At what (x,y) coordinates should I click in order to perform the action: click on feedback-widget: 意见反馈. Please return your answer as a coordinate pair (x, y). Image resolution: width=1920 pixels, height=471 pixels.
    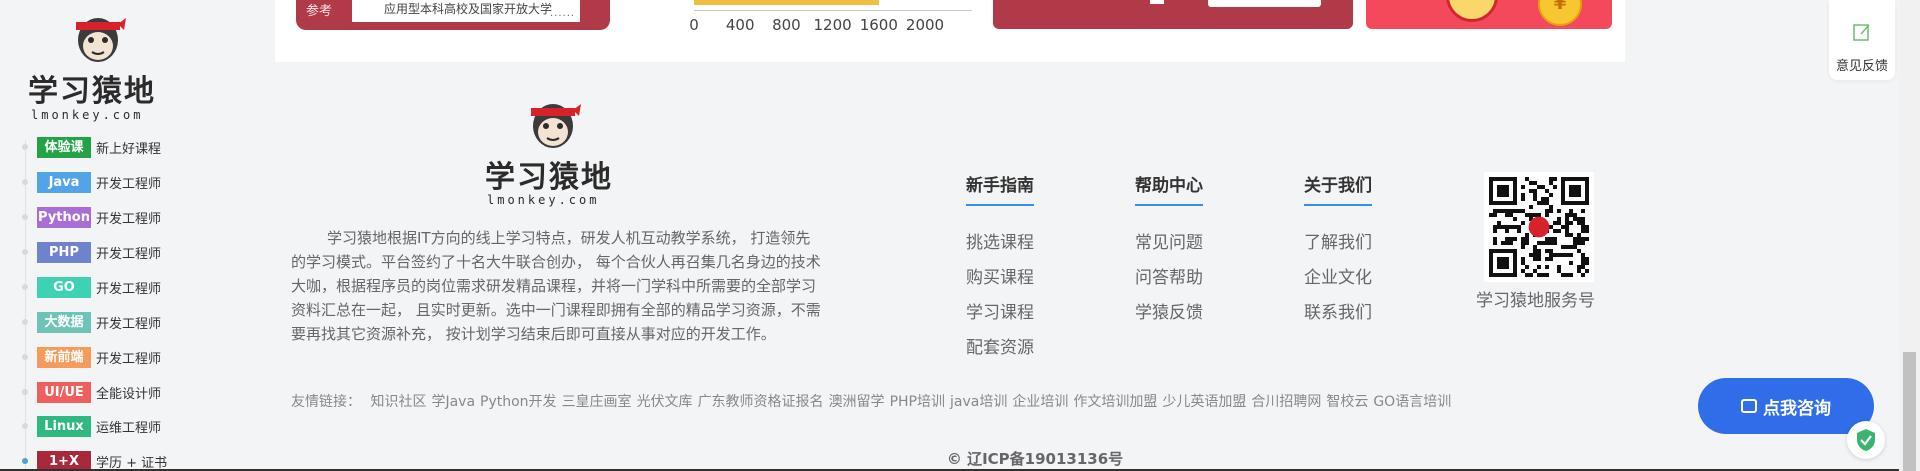
    Looking at the image, I should click on (1862, 40).